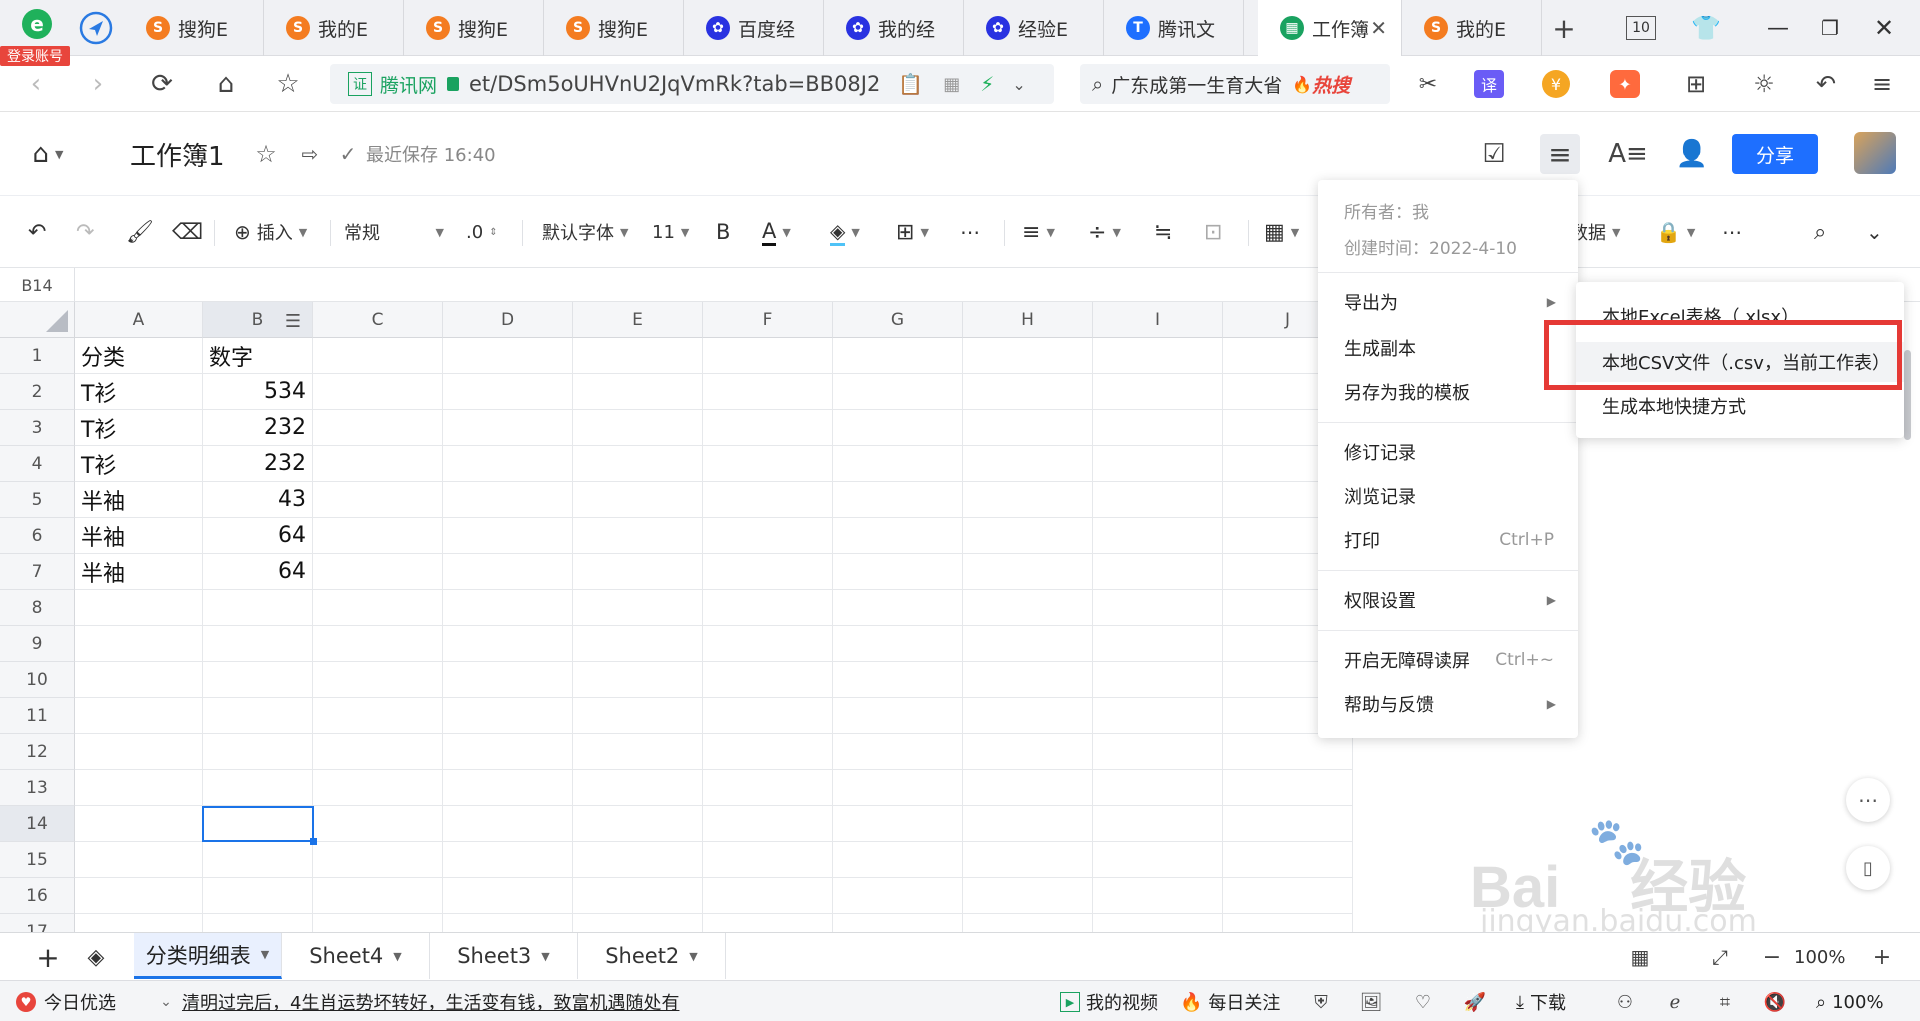  Describe the element at coordinates (98, 84) in the screenshot. I see `forward-icon: ›` at that location.